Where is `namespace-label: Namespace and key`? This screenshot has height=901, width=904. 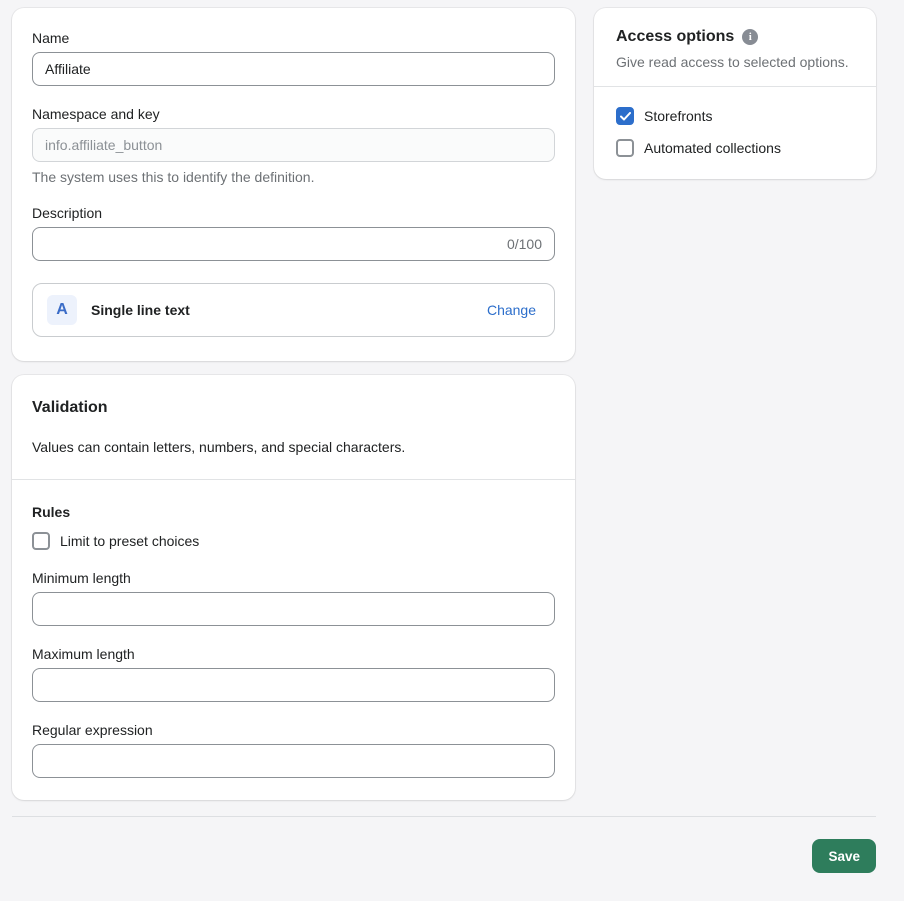 namespace-label: Namespace and key is located at coordinates (96, 114).